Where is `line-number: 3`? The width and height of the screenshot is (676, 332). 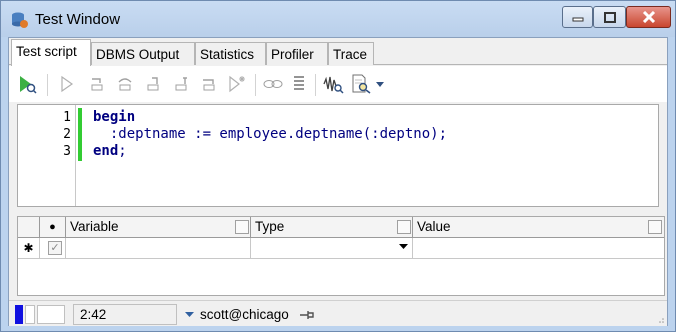 line-number: 3 is located at coordinates (67, 151).